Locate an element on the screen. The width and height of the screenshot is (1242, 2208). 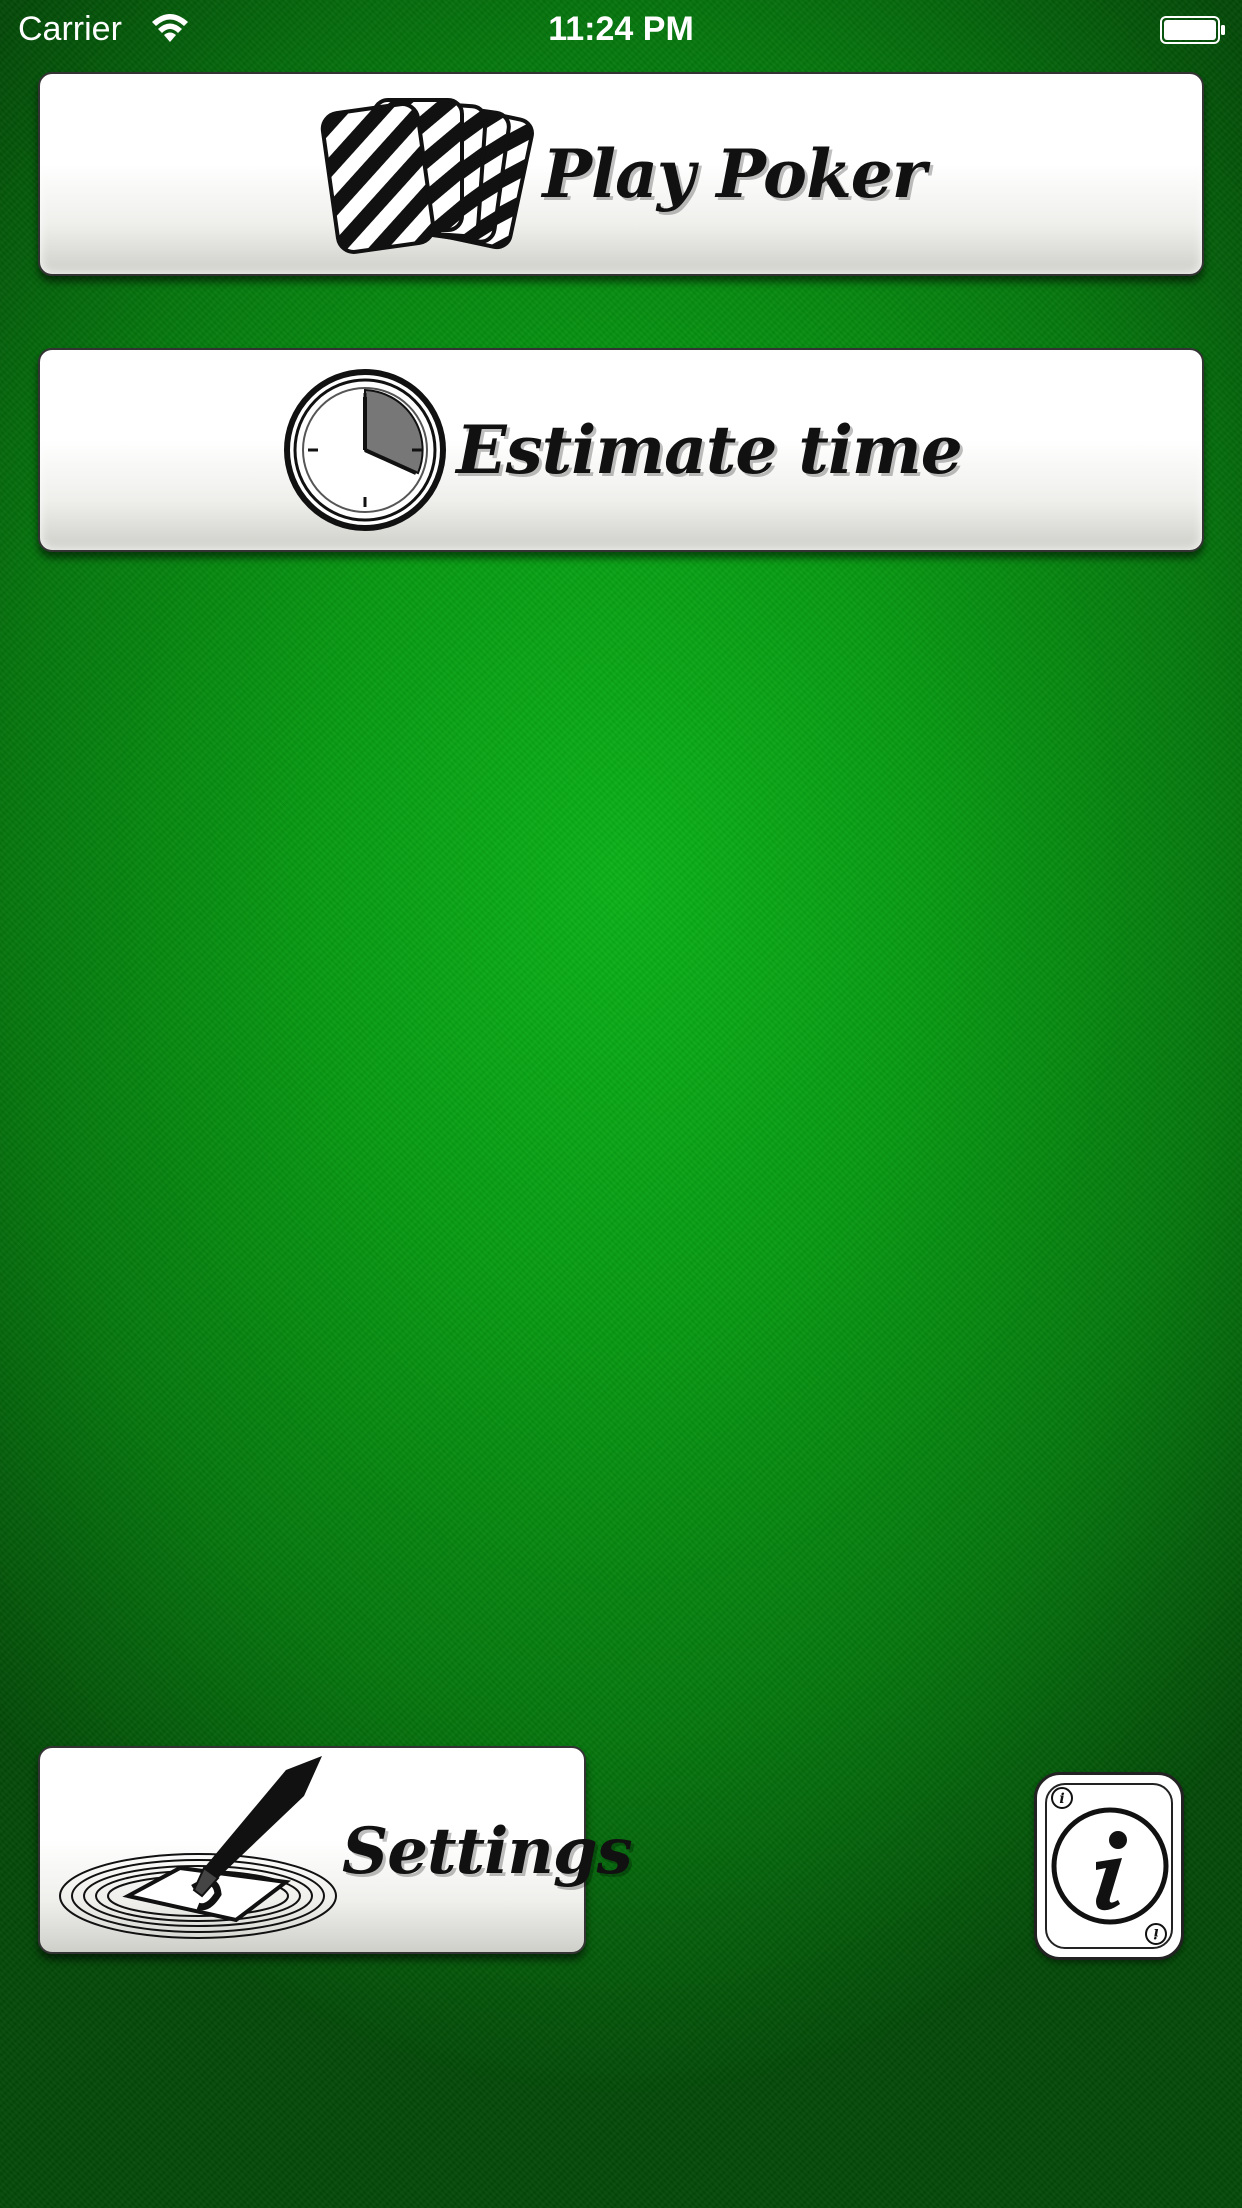
settings-label: Settings is located at coordinates (487, 1851).